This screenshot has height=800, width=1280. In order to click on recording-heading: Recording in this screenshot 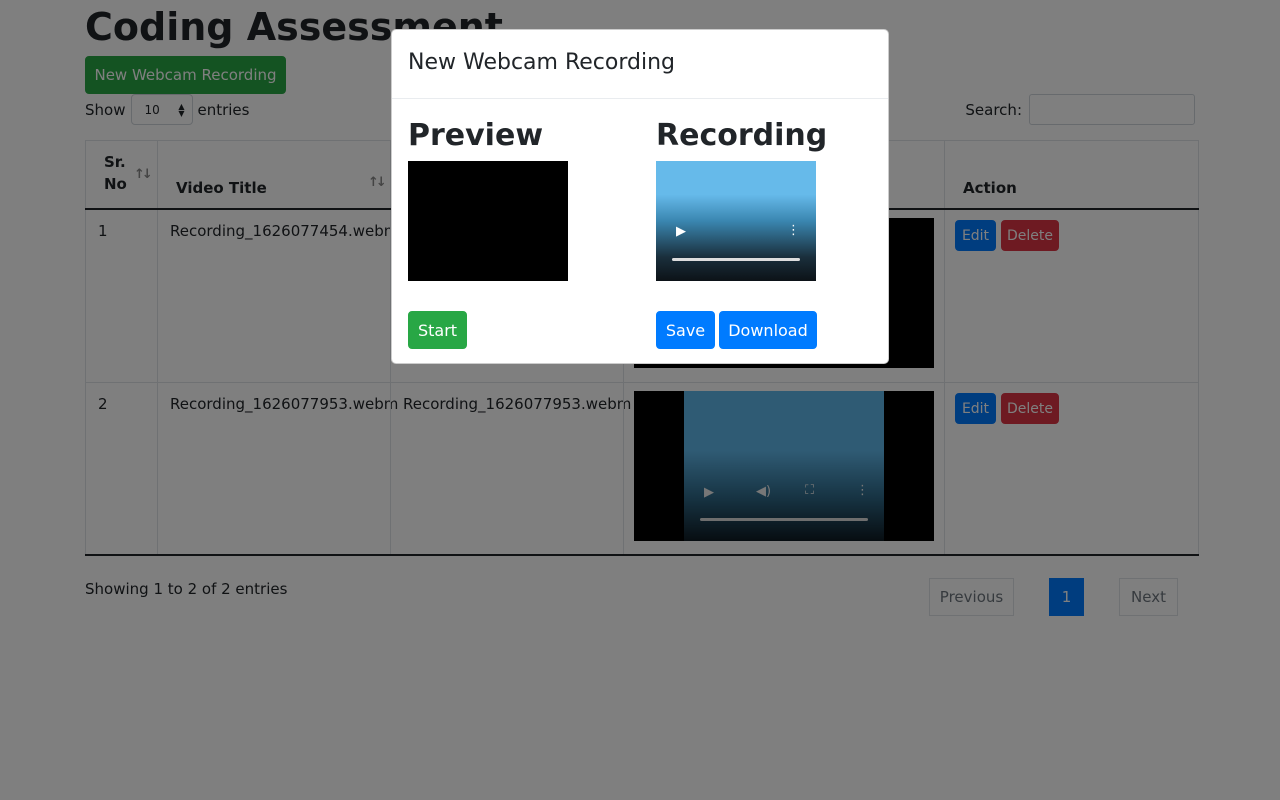, I will do `click(742, 135)`.